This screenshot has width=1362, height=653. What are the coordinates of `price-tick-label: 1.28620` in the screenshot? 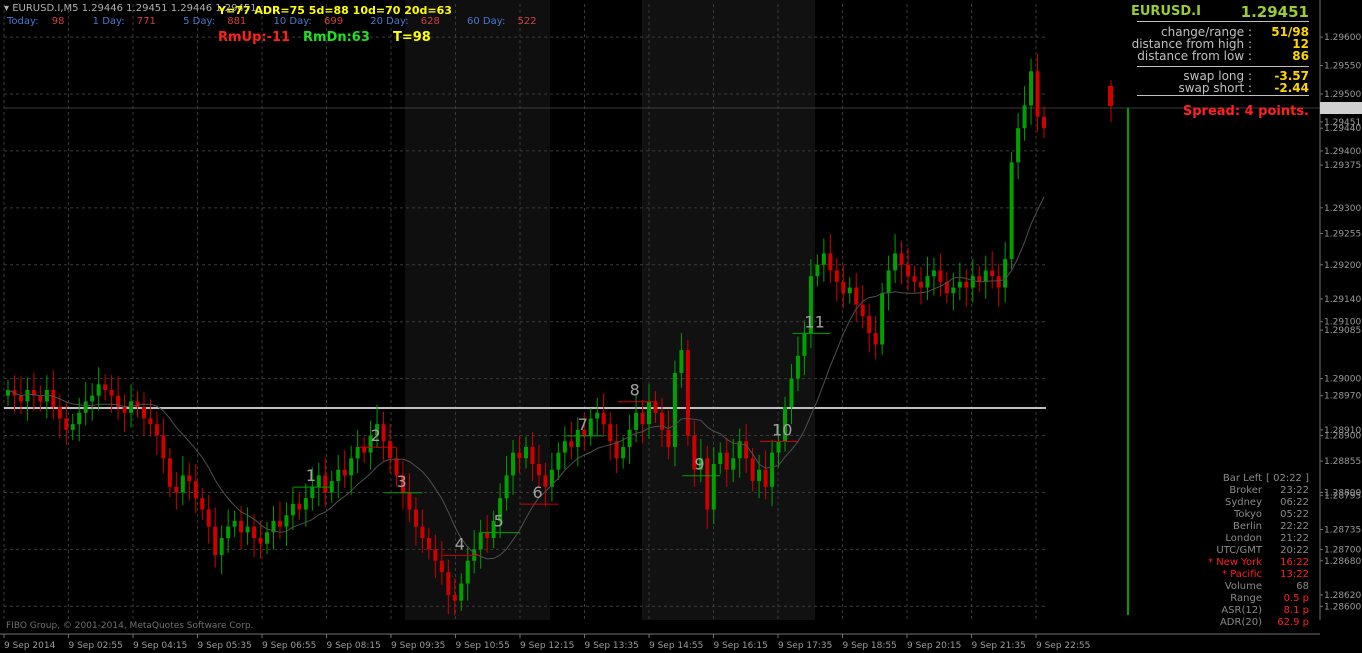 It's located at (1342, 596).